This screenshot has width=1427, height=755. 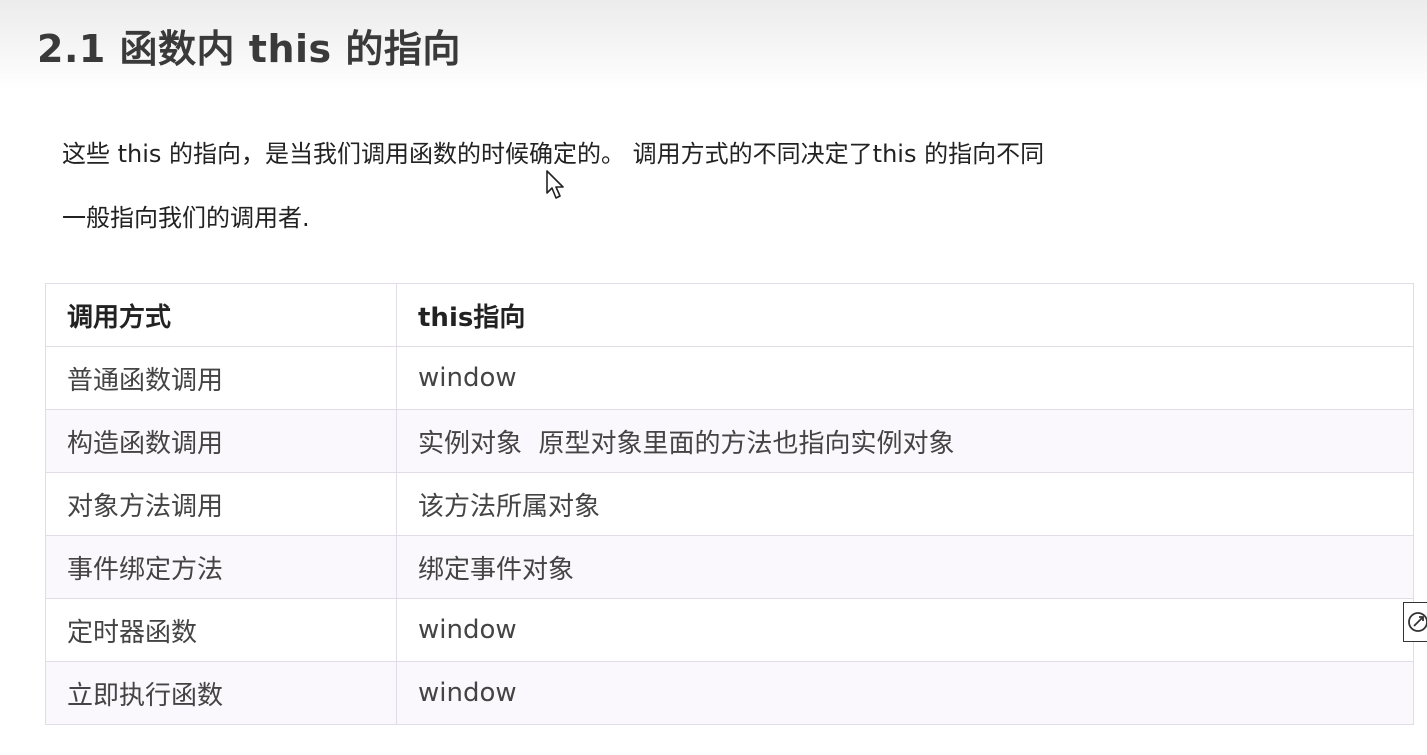 I want to click on cell-this-target: 实例对象 原型对象里面的方法也指向实例对象, so click(x=905, y=441).